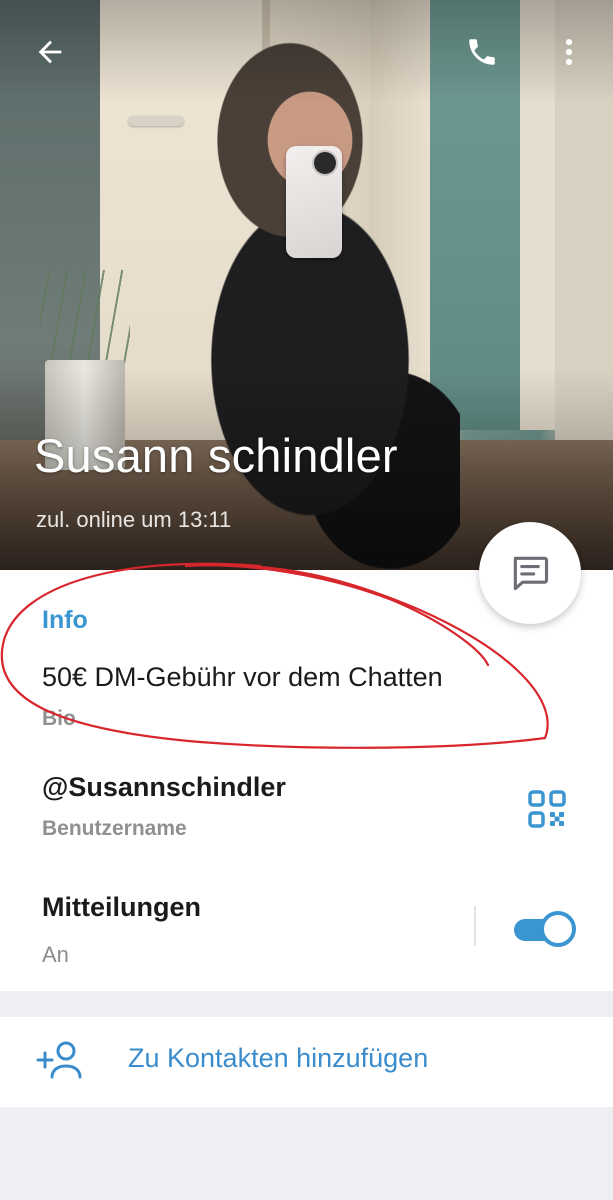 The image size is (613, 1200). What do you see at coordinates (50, 52) in the screenshot?
I see `arrow-left-icon` at bounding box center [50, 52].